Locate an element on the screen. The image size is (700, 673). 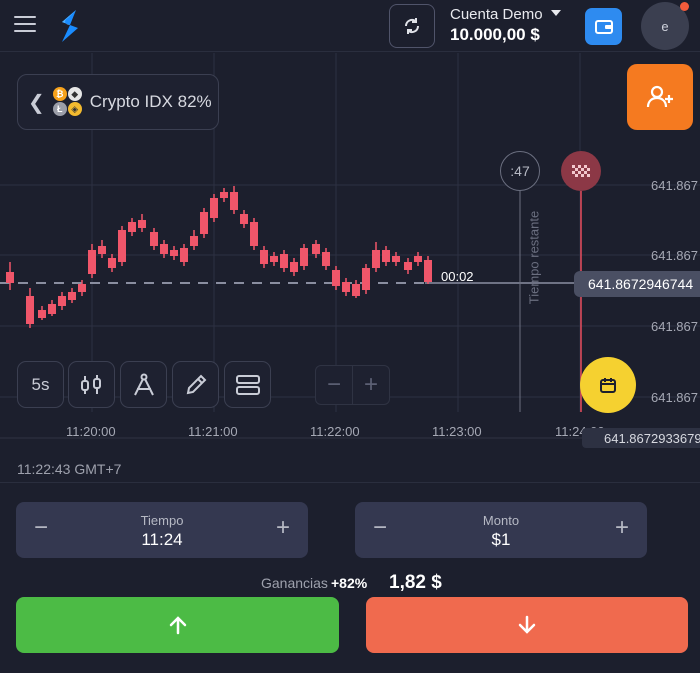
buy-up-button is located at coordinates (177, 625).